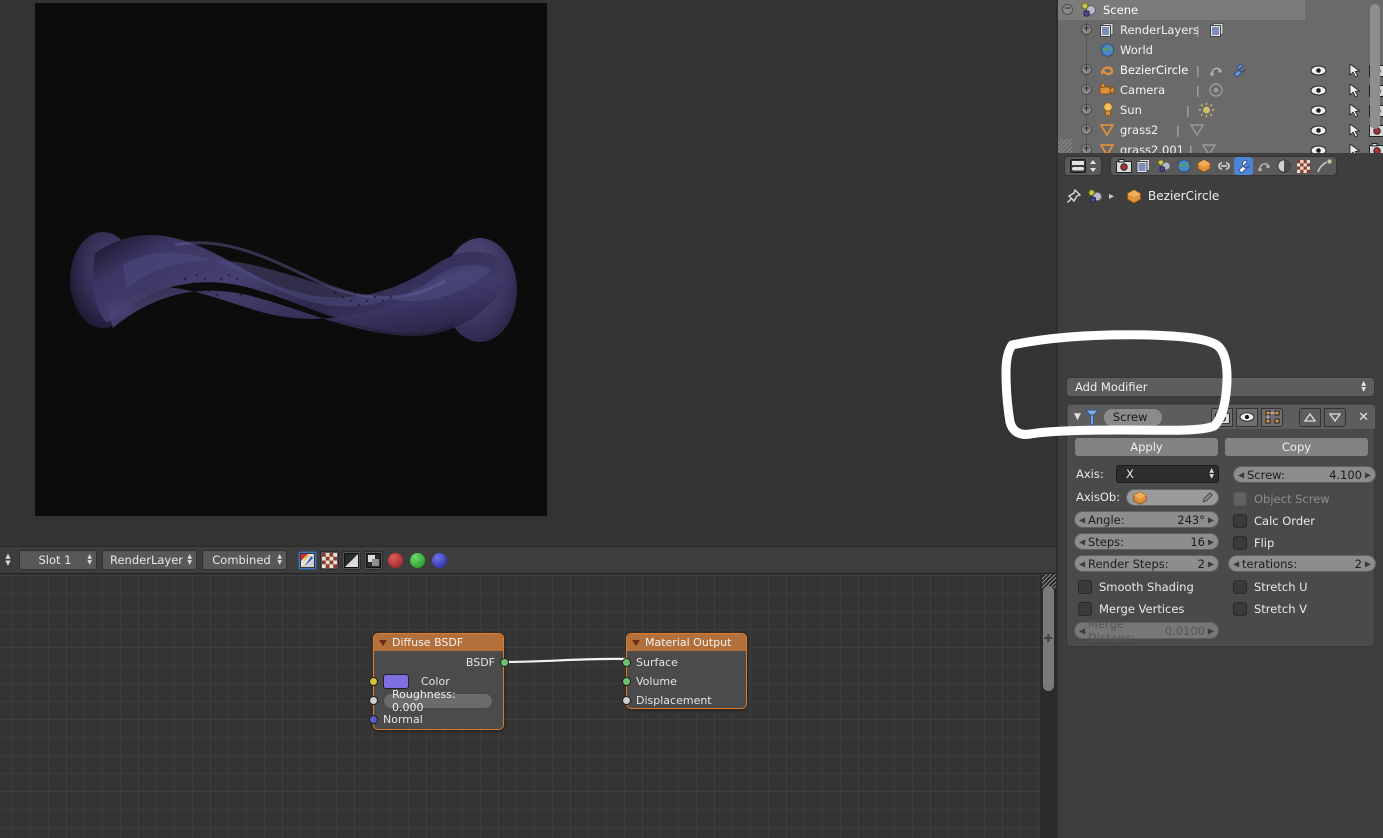 The width and height of the screenshot is (1383, 838). I want to click on scene-tab, so click(1163, 166).